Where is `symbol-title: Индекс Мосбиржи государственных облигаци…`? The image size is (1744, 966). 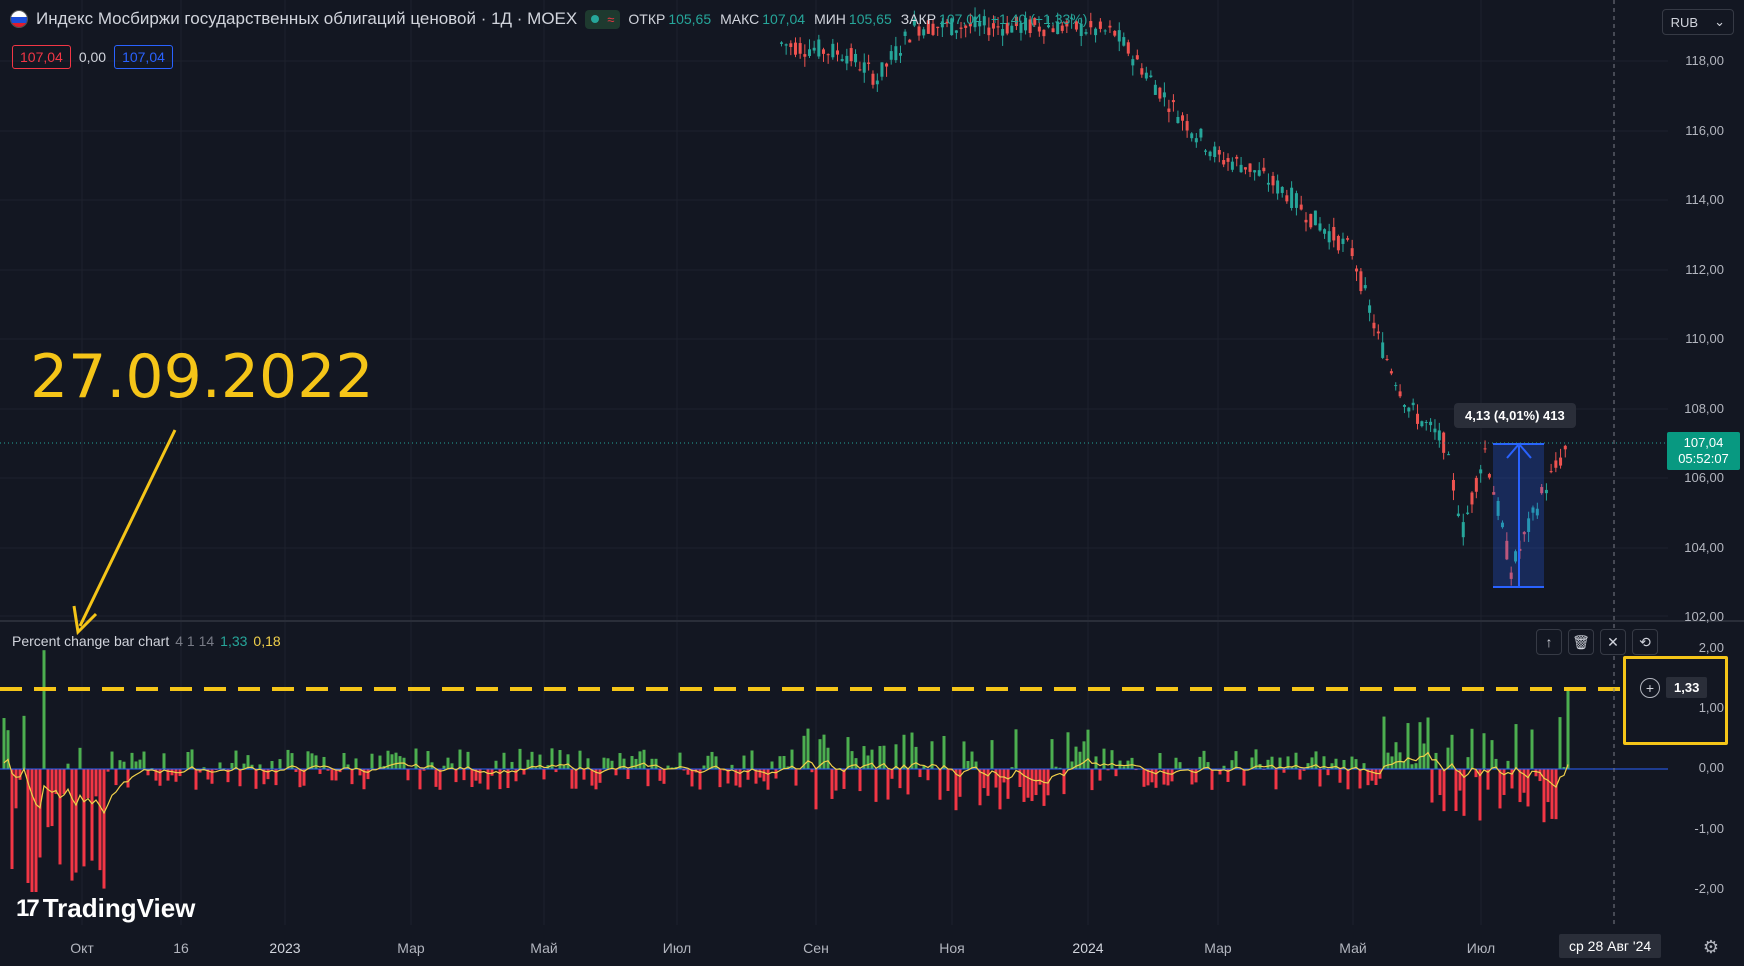
symbol-title: Индекс Мосбиржи государственных облигаци… is located at coordinates (306, 19).